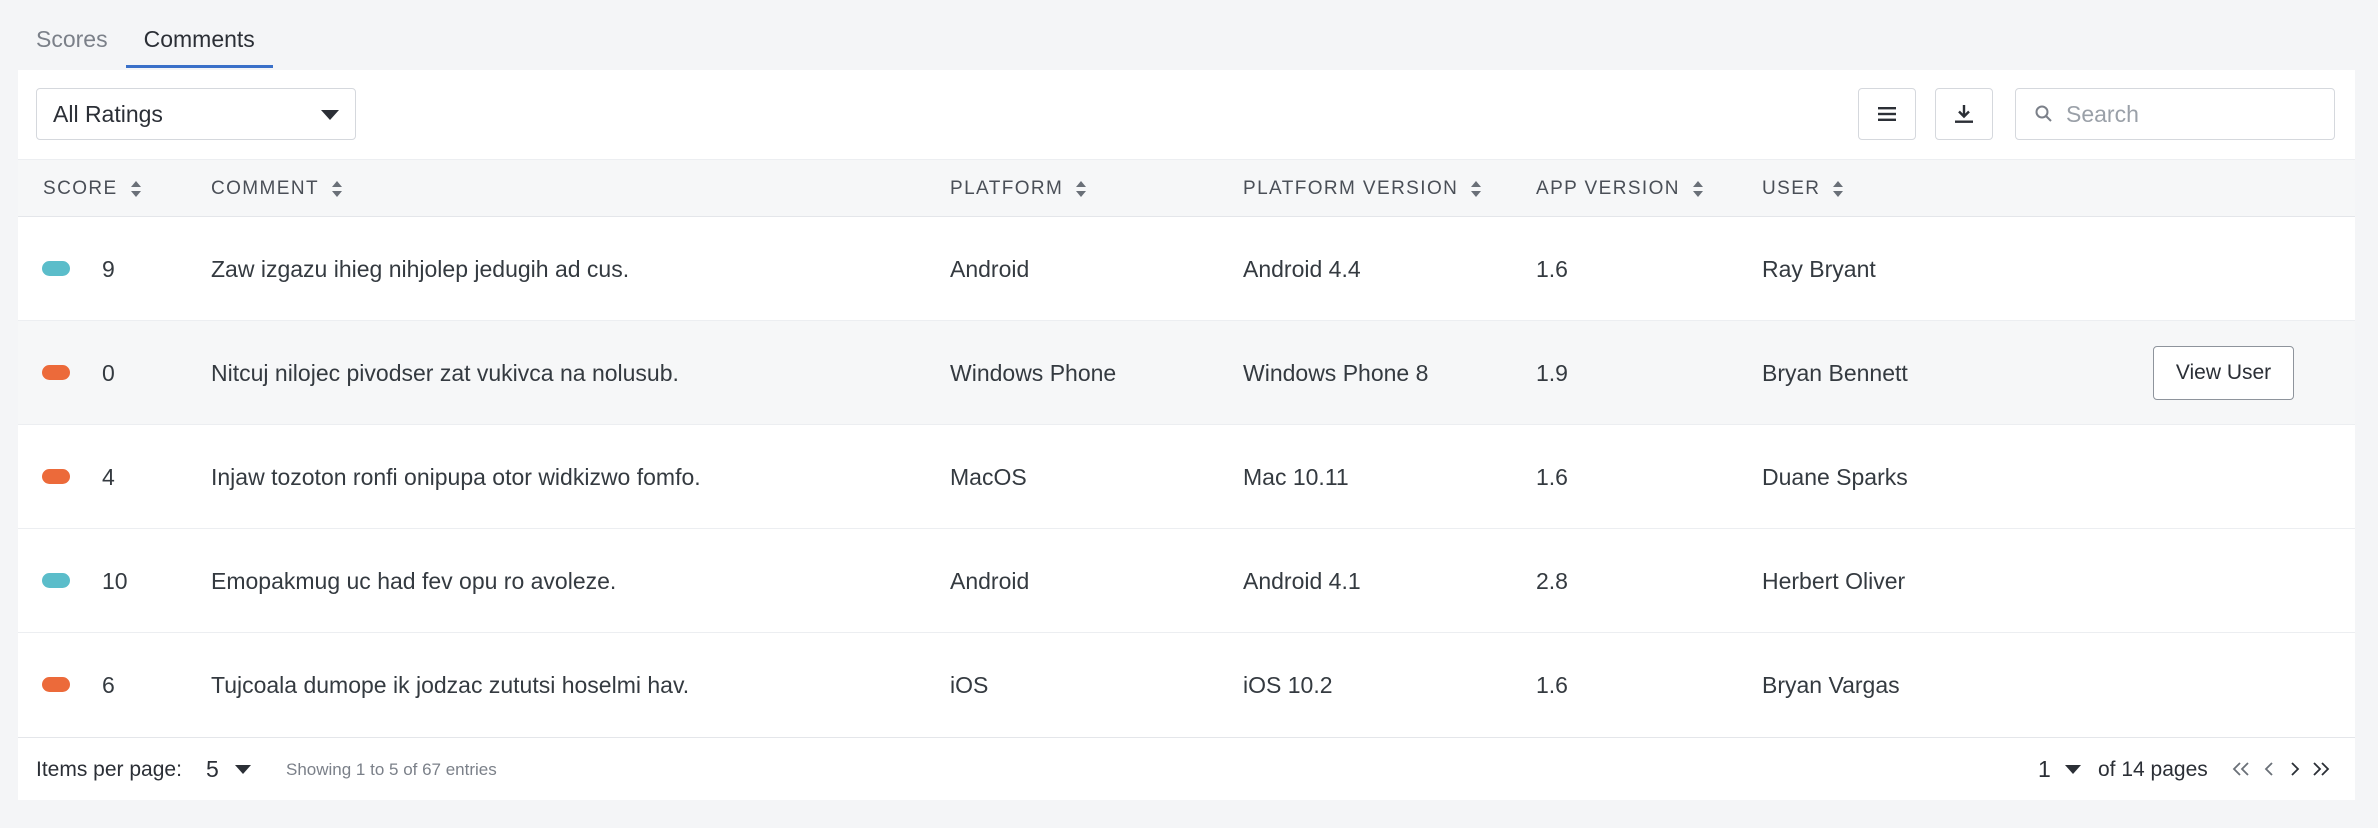 The image size is (2378, 828). I want to click on current-page-value: 1, so click(2044, 769).